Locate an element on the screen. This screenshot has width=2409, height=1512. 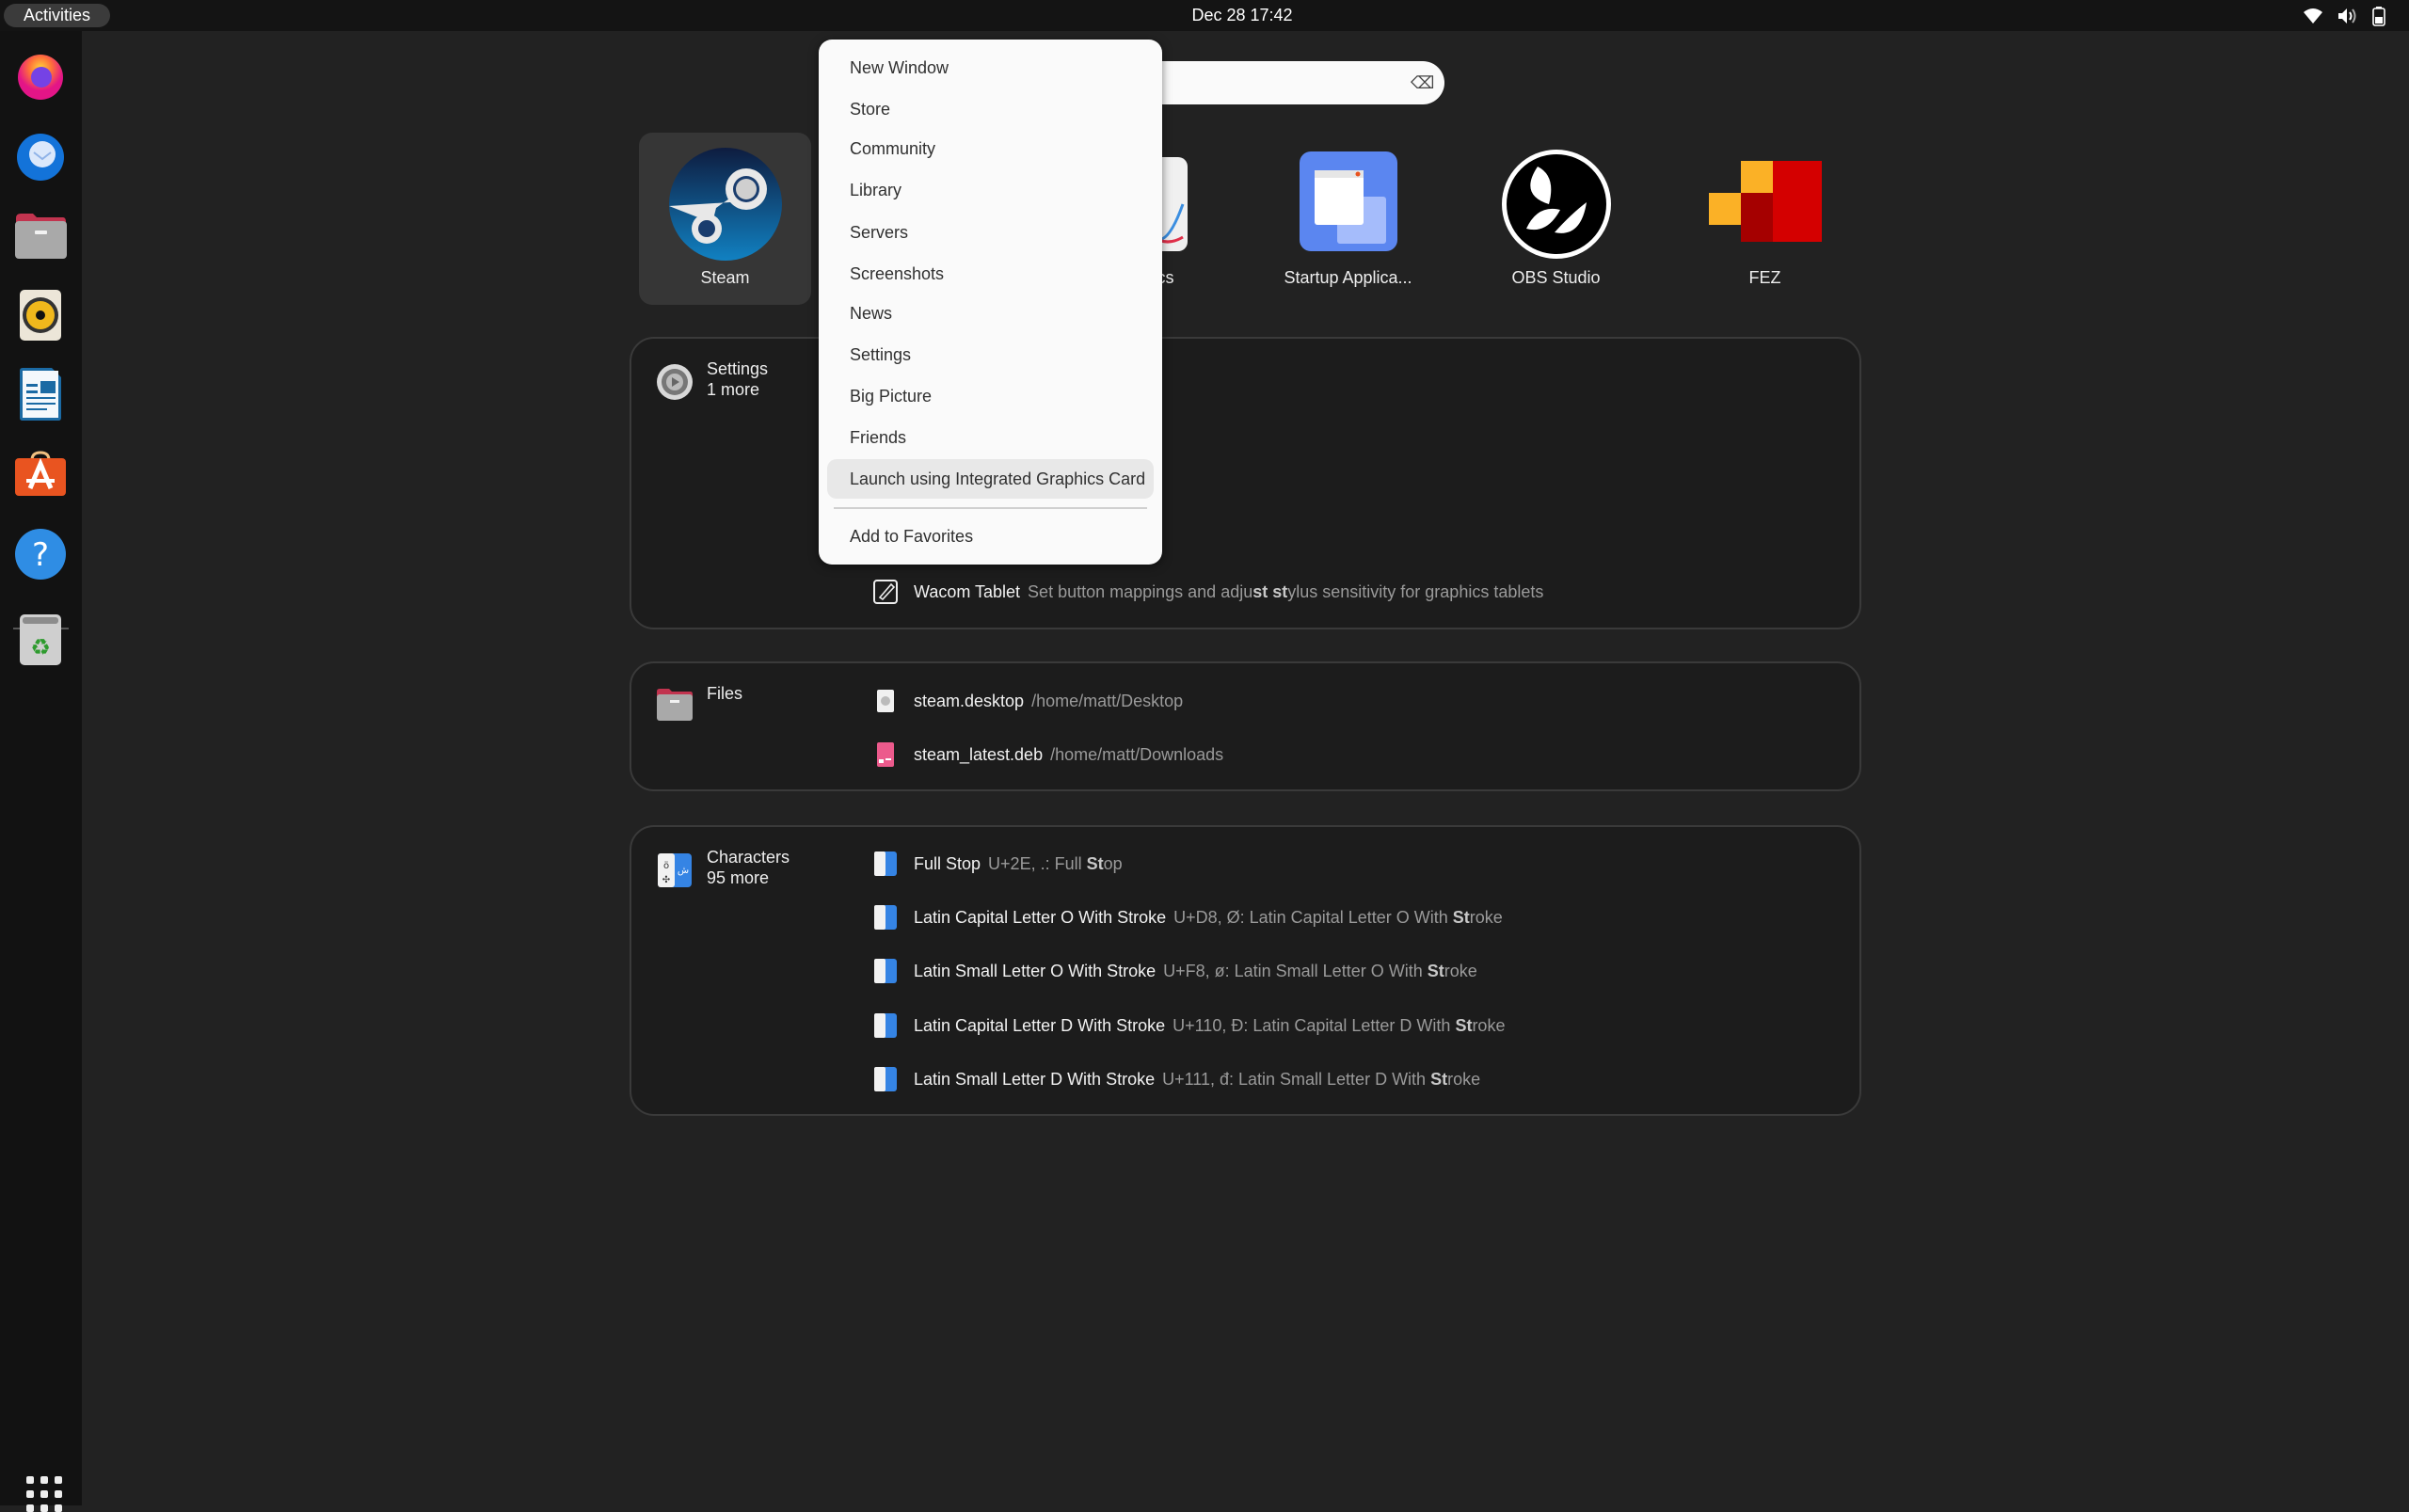
app-center-icon is located at coordinates (40, 474).